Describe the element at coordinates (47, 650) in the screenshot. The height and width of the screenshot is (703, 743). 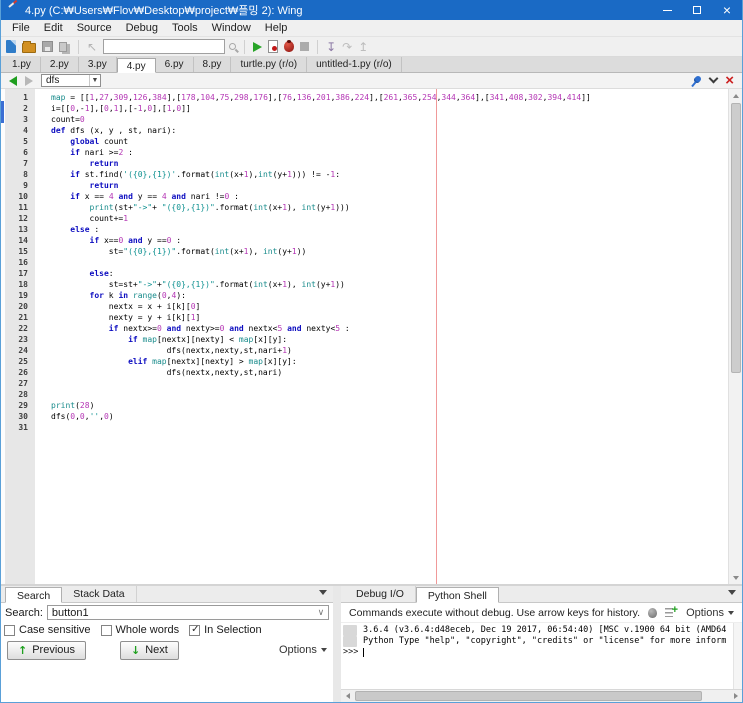
I see `previous-button: ↑ Previous` at that location.